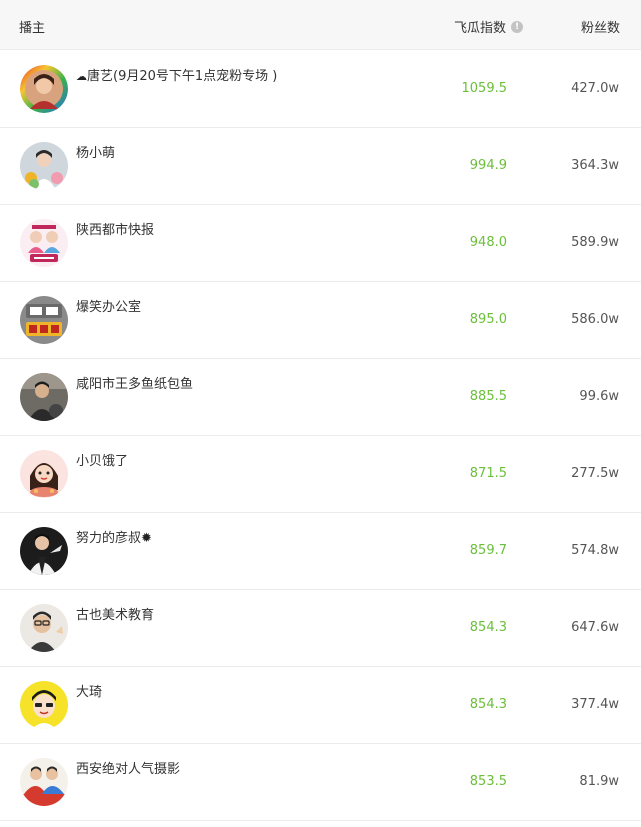 This screenshot has height=827, width=641. What do you see at coordinates (320, 782) in the screenshot?
I see `table-row: 西安绝对人气摄影 853.5 81.9w` at bounding box center [320, 782].